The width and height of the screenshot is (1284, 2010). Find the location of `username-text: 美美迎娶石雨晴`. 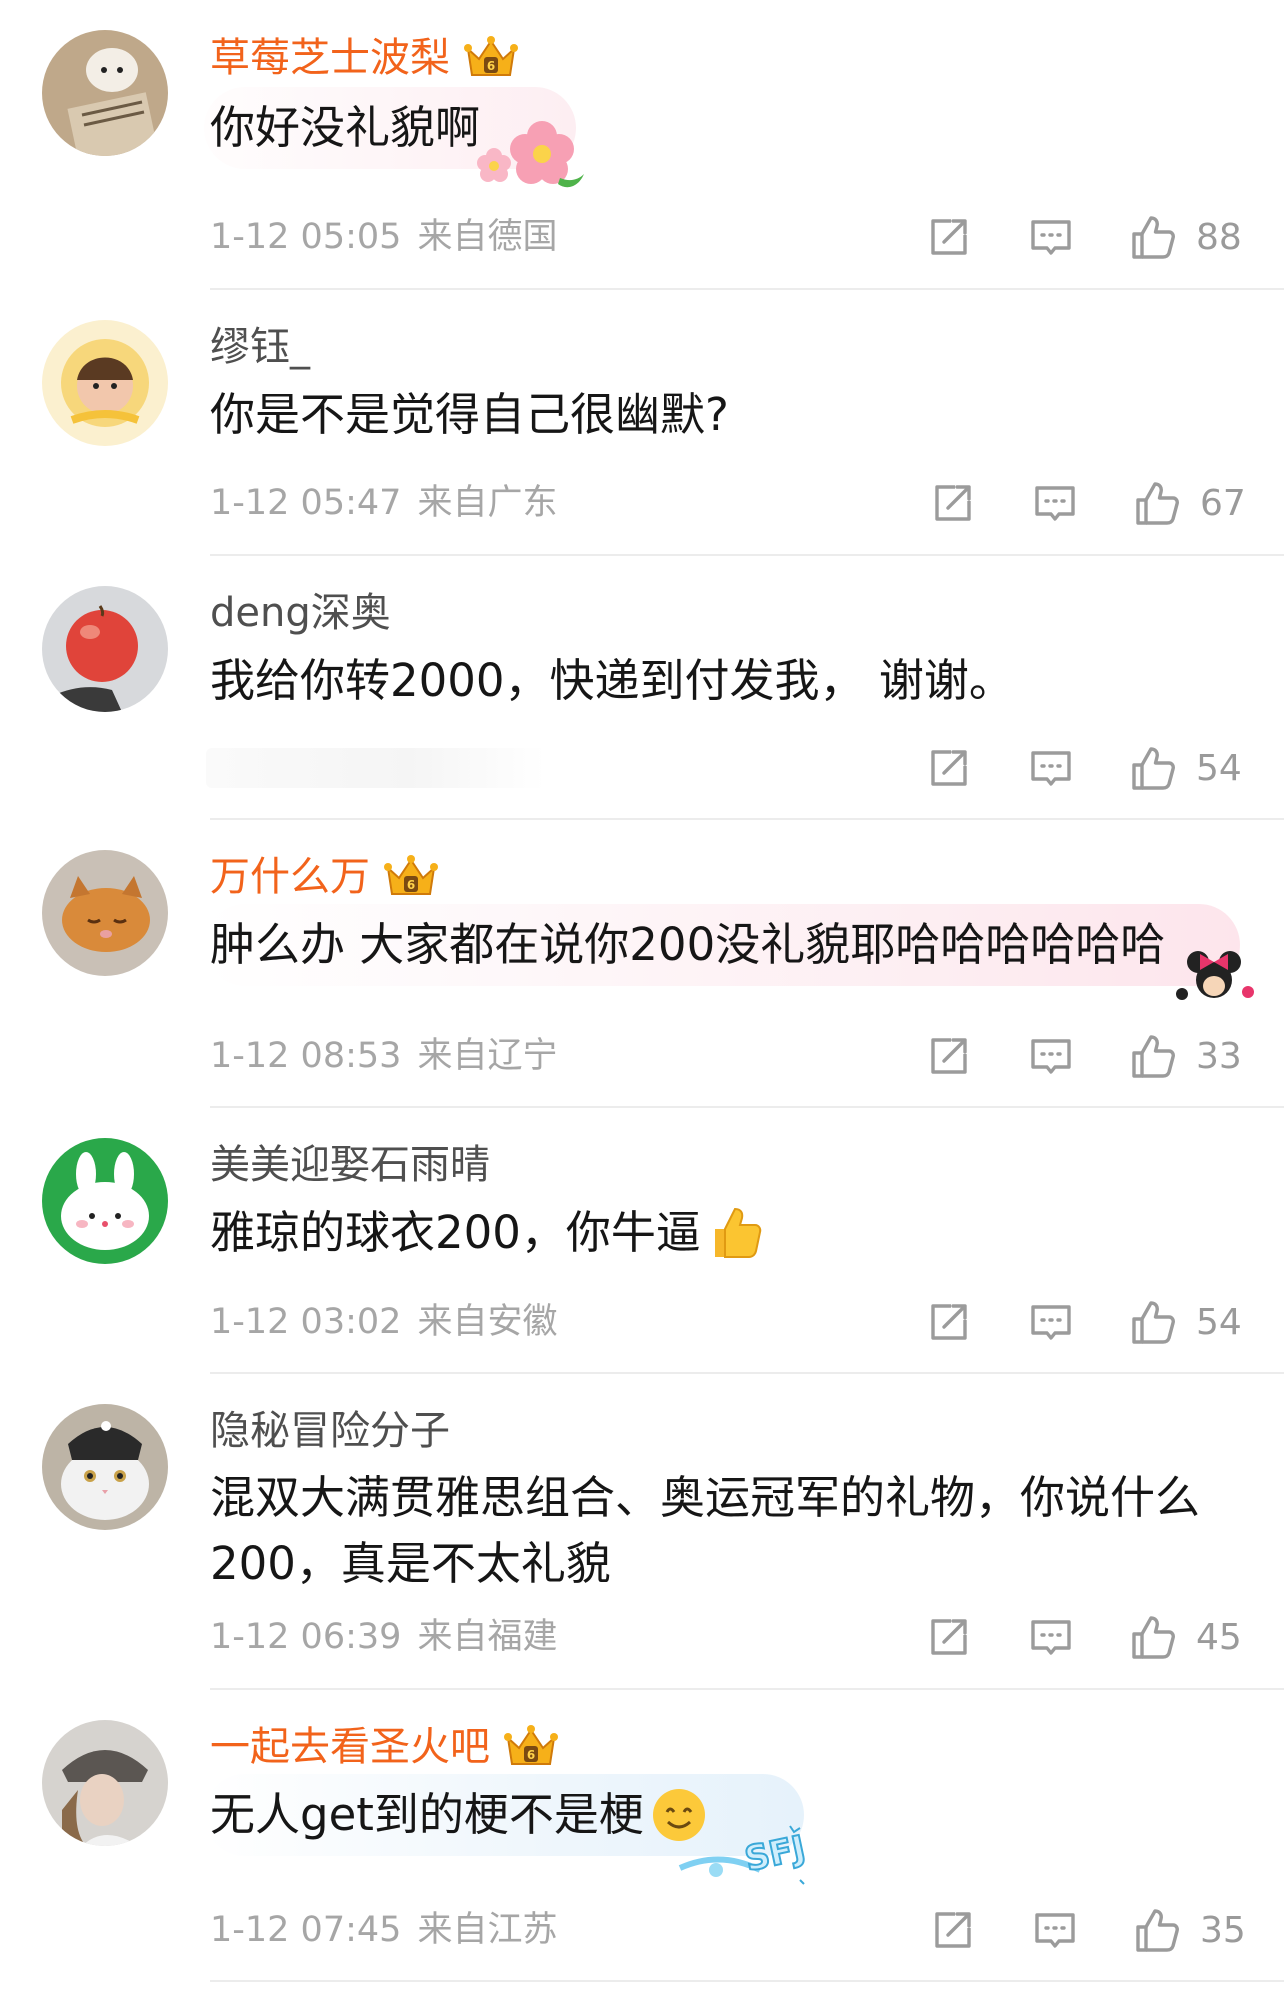

username-text: 美美迎娶石雨晴 is located at coordinates (350, 1165).